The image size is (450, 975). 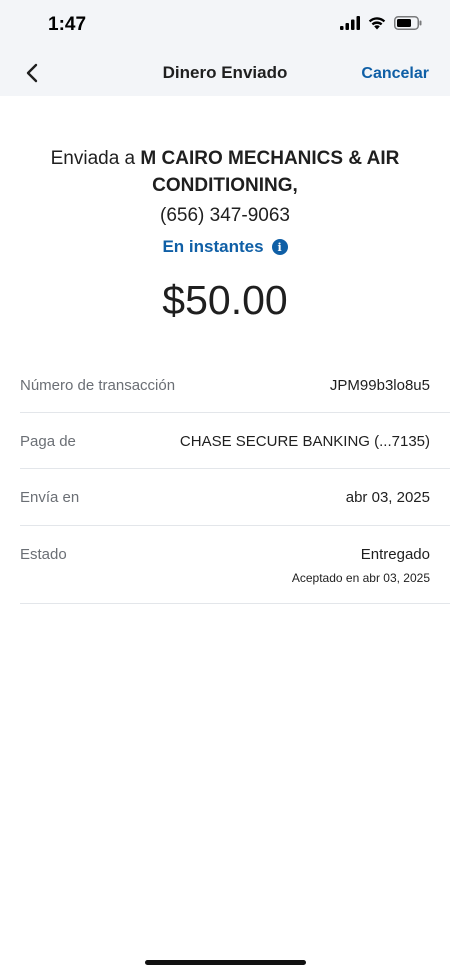 I want to click on detail-row-pay-from: Paga de CHASE SECURE BANKING (...7135), so click(x=235, y=441).